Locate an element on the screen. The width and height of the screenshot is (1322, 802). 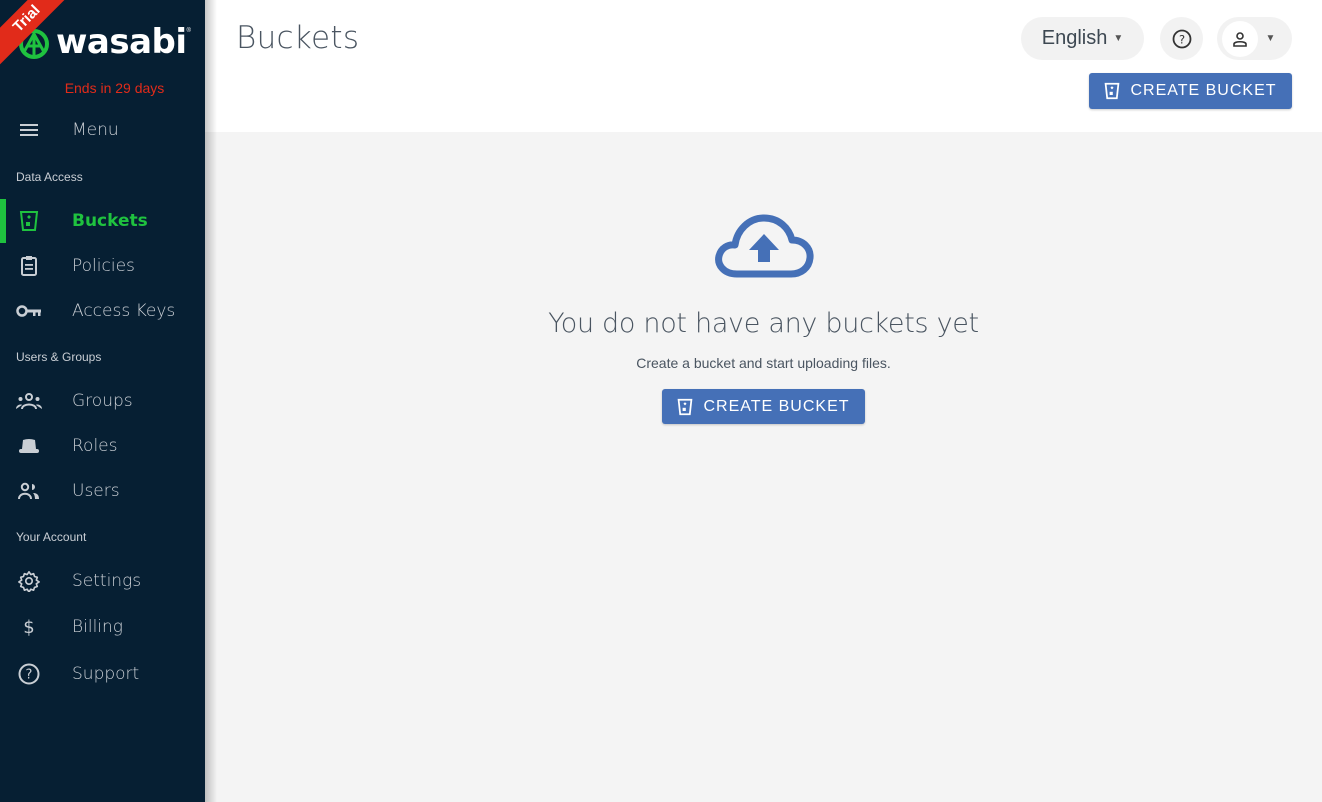
sidebar-item-billing: $ Billing is located at coordinates (102, 627).